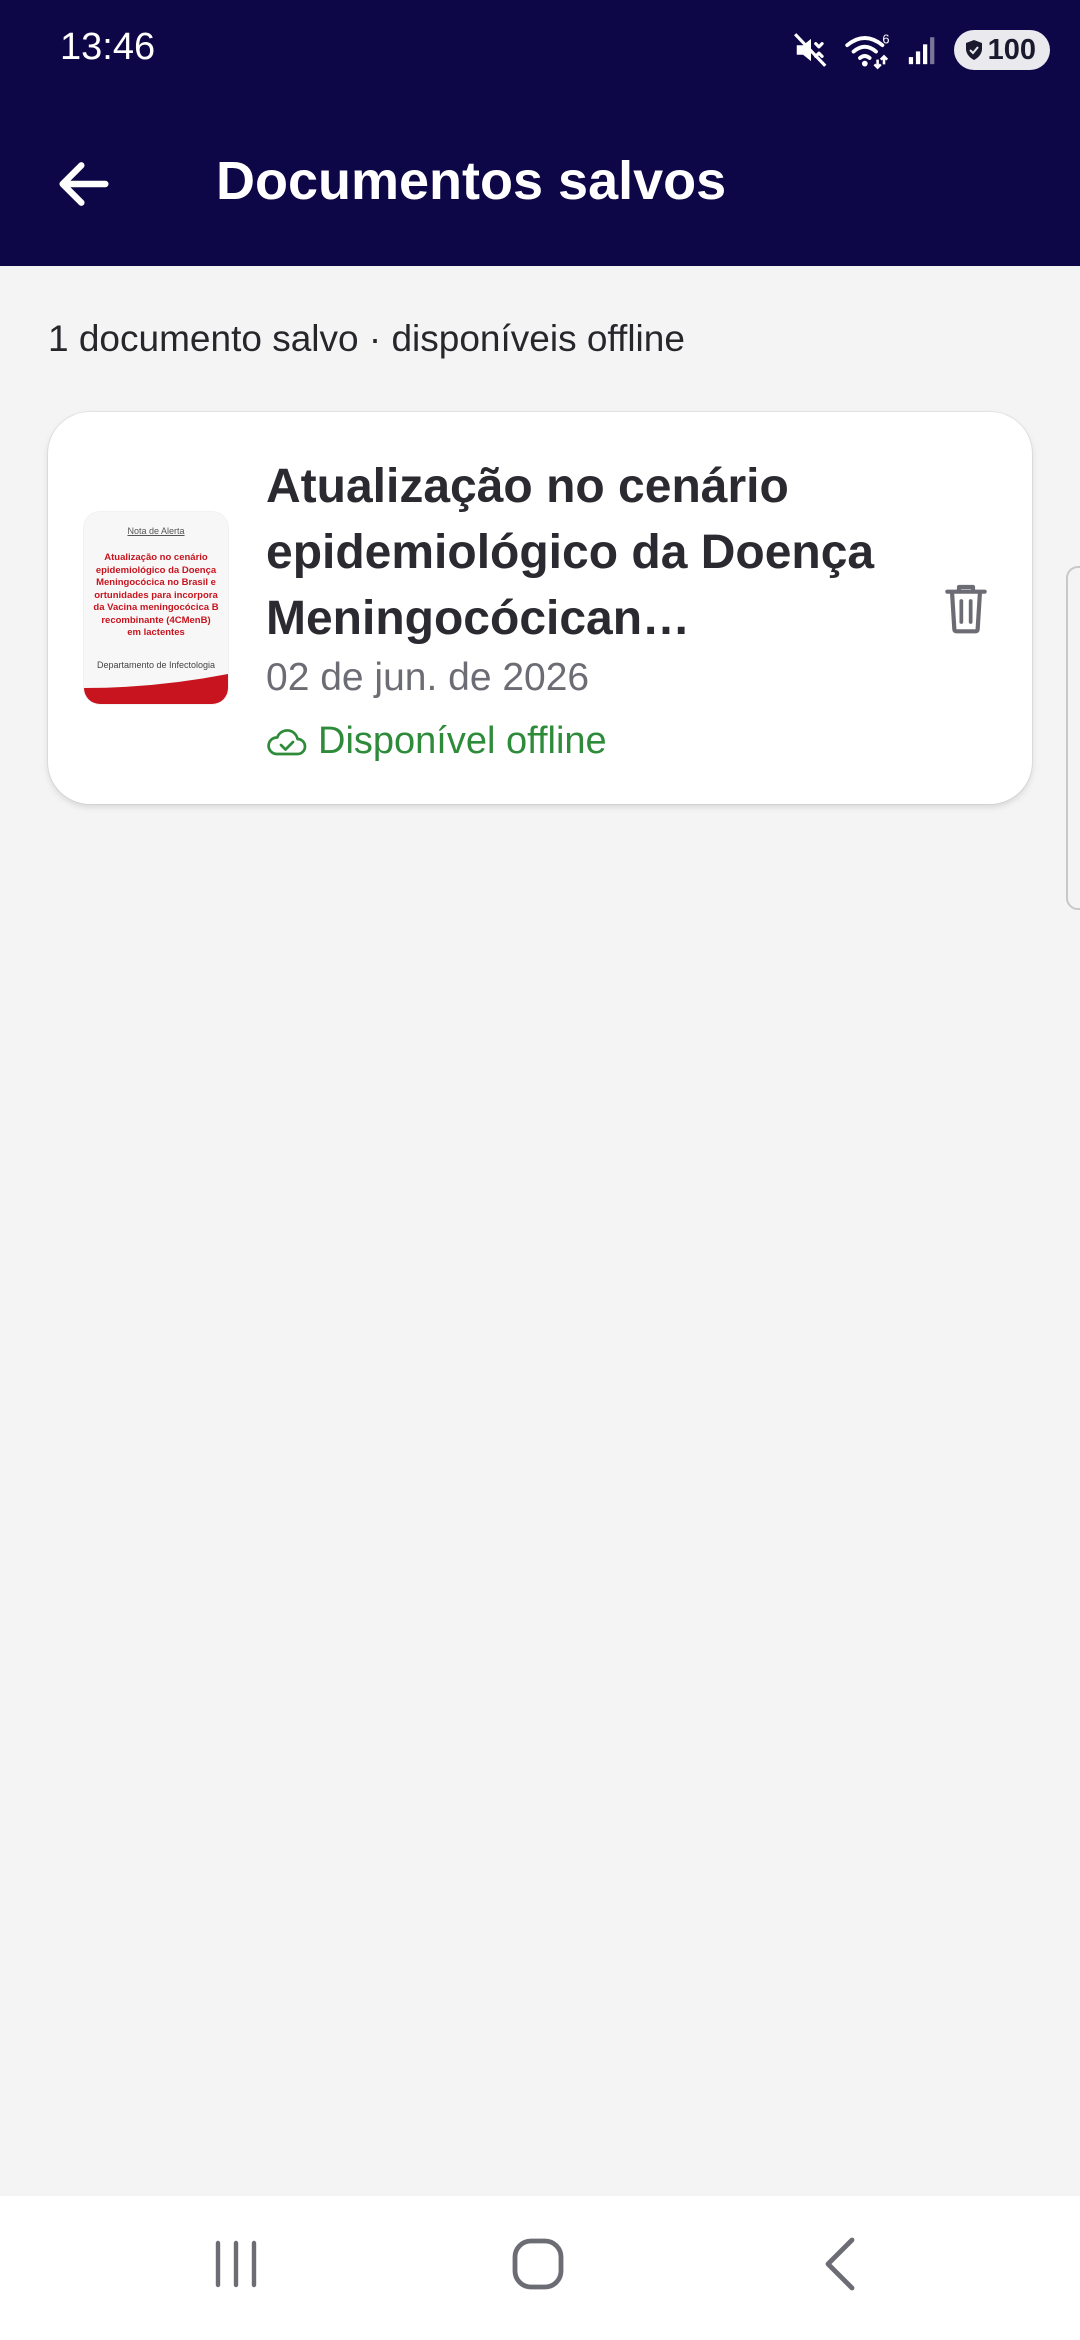  I want to click on trash-icon, so click(966, 609).